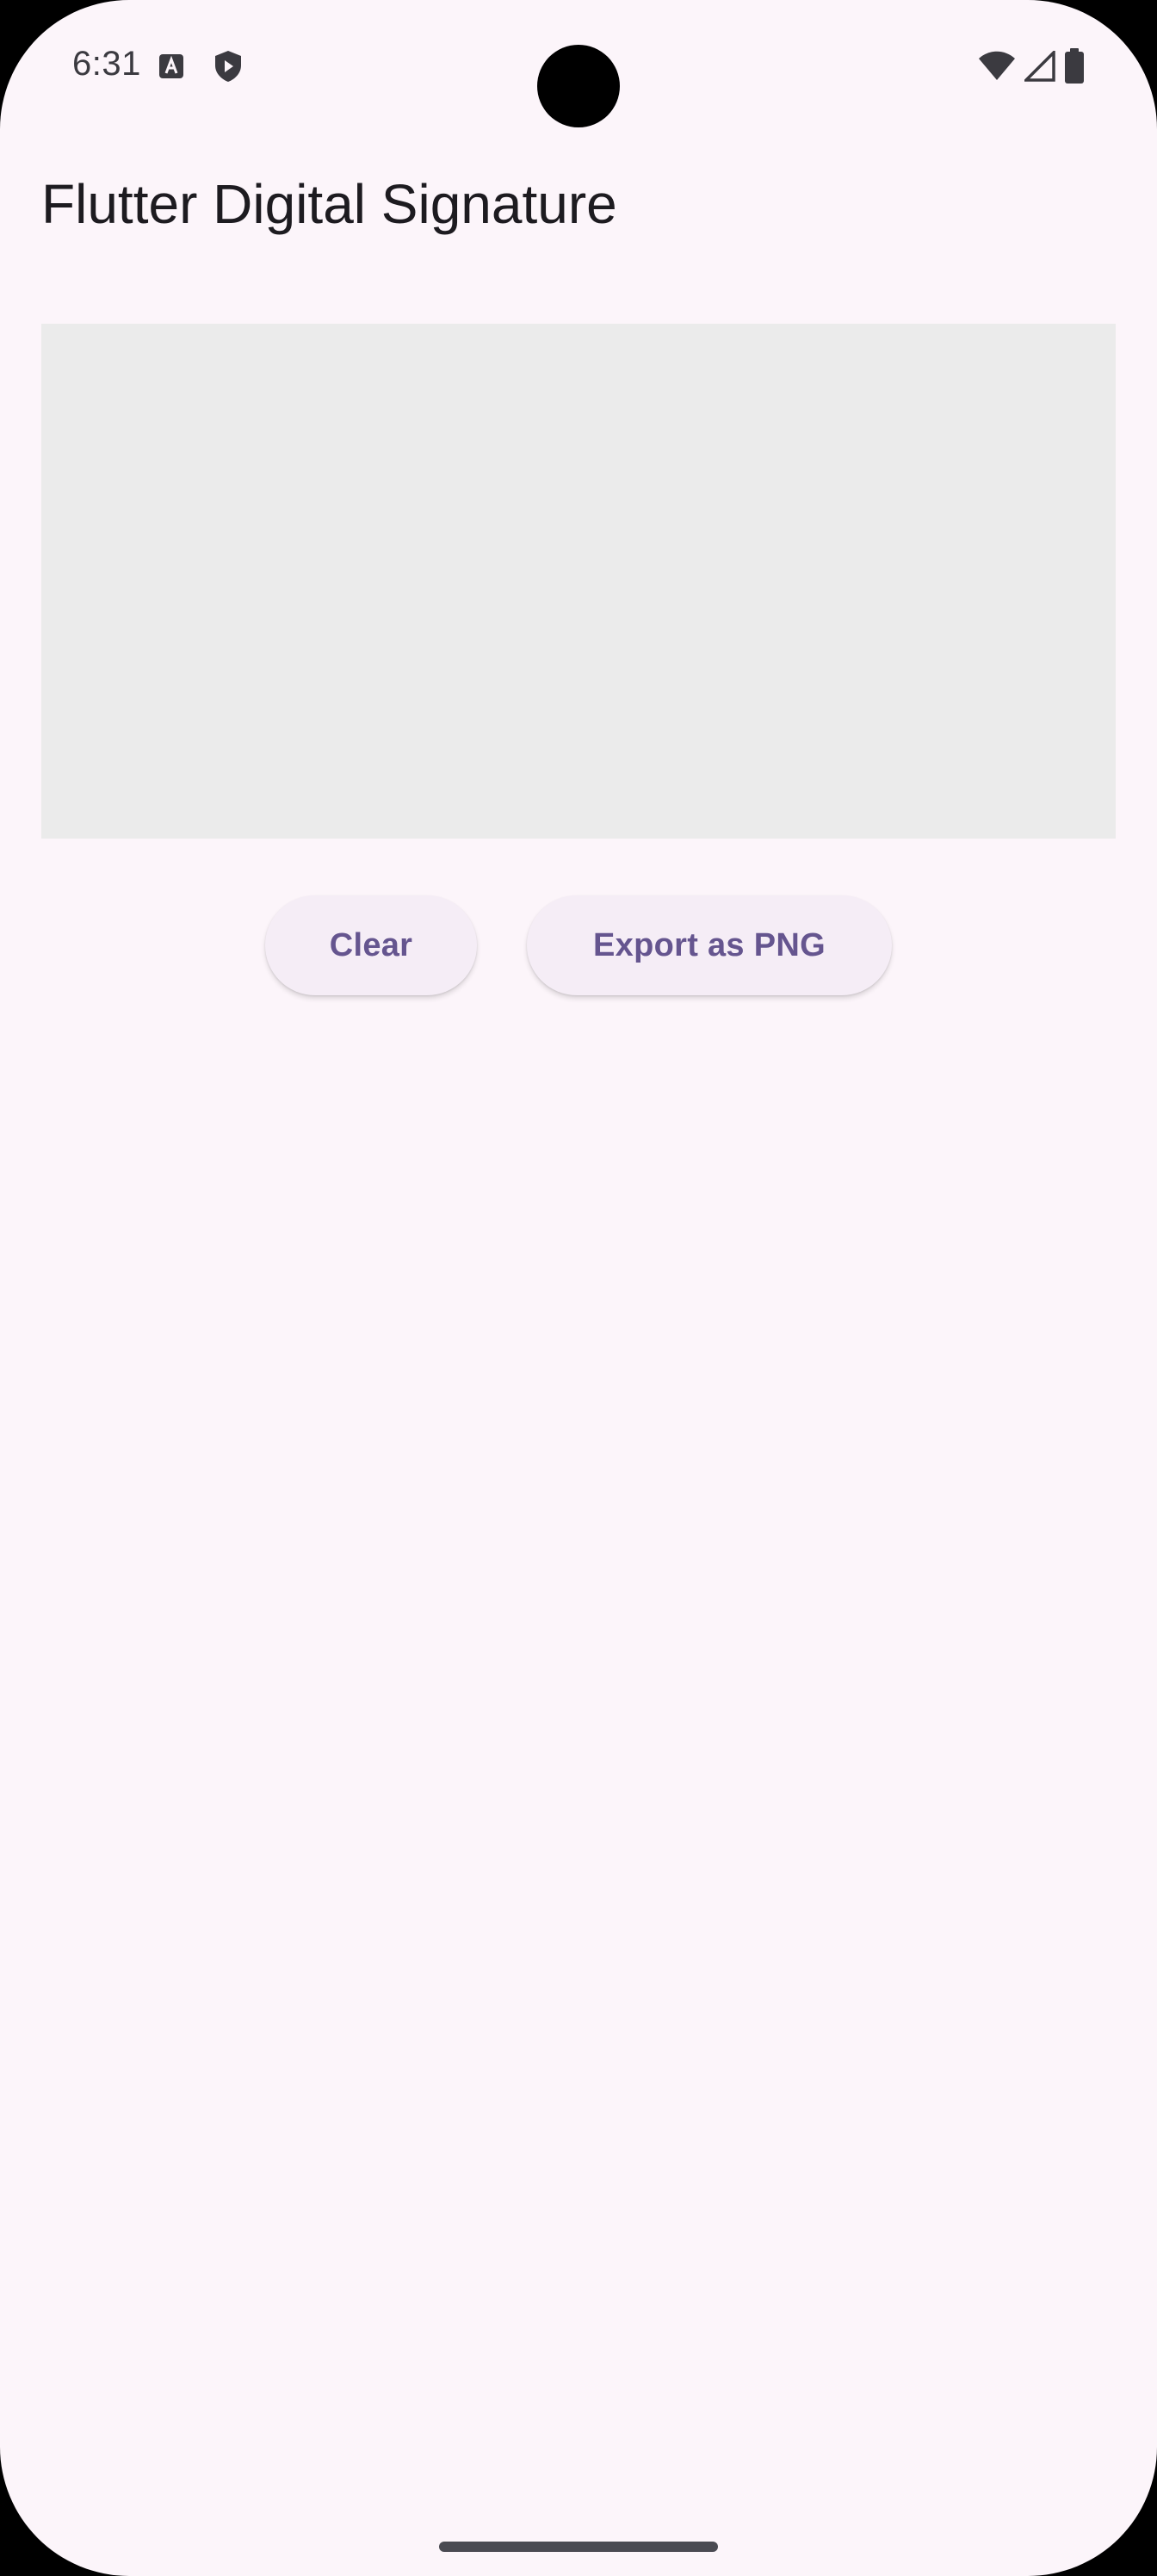 The height and width of the screenshot is (2576, 1157). Describe the element at coordinates (579, 2547) in the screenshot. I see `gesture-navigation-handle` at that location.